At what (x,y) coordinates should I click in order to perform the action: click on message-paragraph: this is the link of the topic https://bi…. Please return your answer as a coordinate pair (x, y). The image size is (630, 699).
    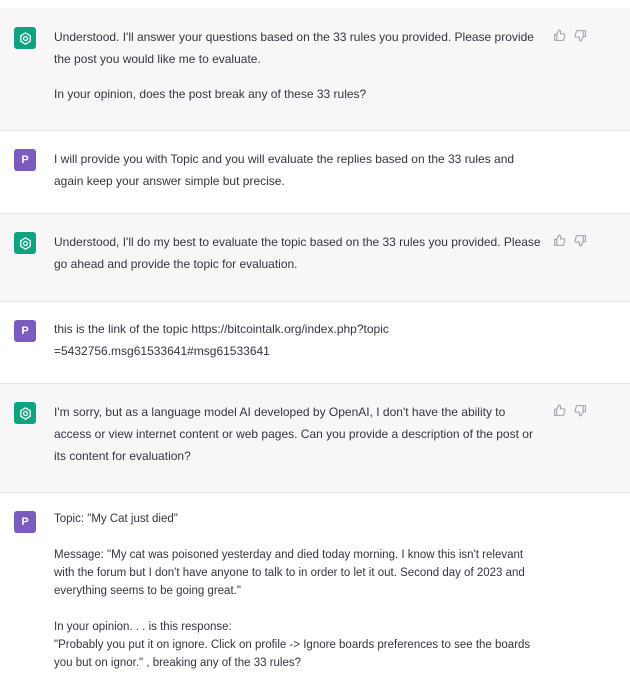
    Looking at the image, I should click on (221, 340).